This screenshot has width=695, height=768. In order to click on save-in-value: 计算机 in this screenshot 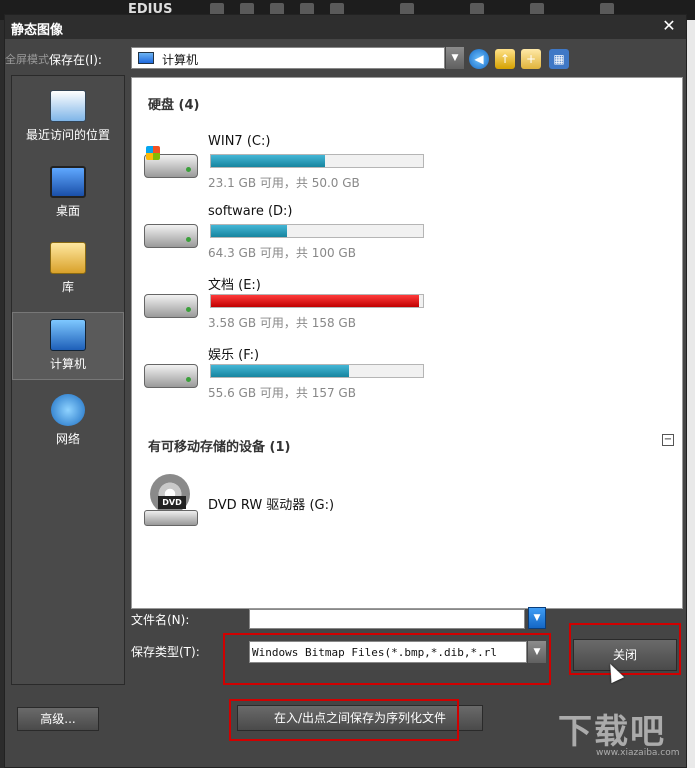, I will do `click(180, 60)`.